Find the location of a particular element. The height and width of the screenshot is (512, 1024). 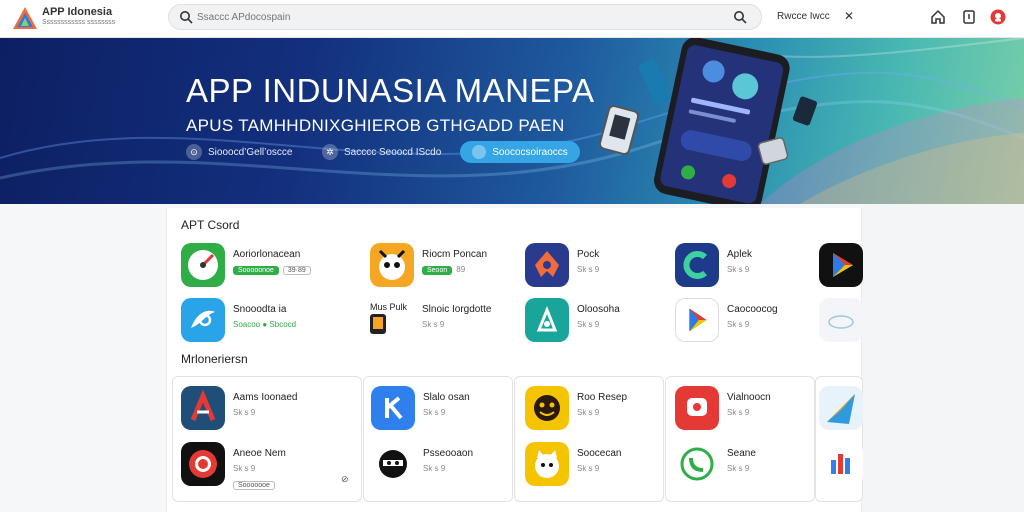

app-item: Psseooaon Sk s 9 is located at coordinates (441, 465).